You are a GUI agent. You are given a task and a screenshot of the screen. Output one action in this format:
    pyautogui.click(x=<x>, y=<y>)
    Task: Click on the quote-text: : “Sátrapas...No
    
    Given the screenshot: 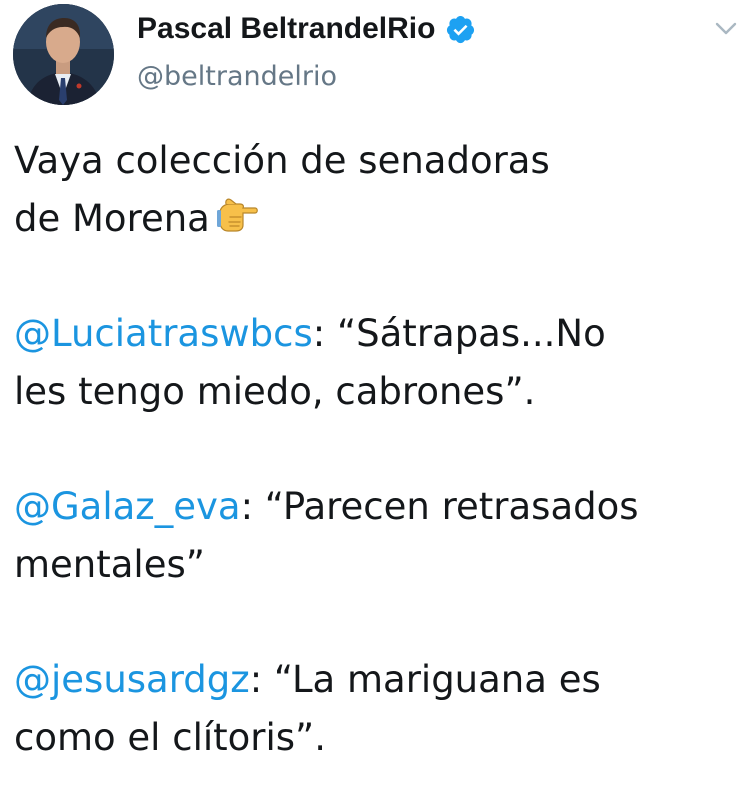 What is the action you would take?
    pyautogui.click(x=459, y=333)
    